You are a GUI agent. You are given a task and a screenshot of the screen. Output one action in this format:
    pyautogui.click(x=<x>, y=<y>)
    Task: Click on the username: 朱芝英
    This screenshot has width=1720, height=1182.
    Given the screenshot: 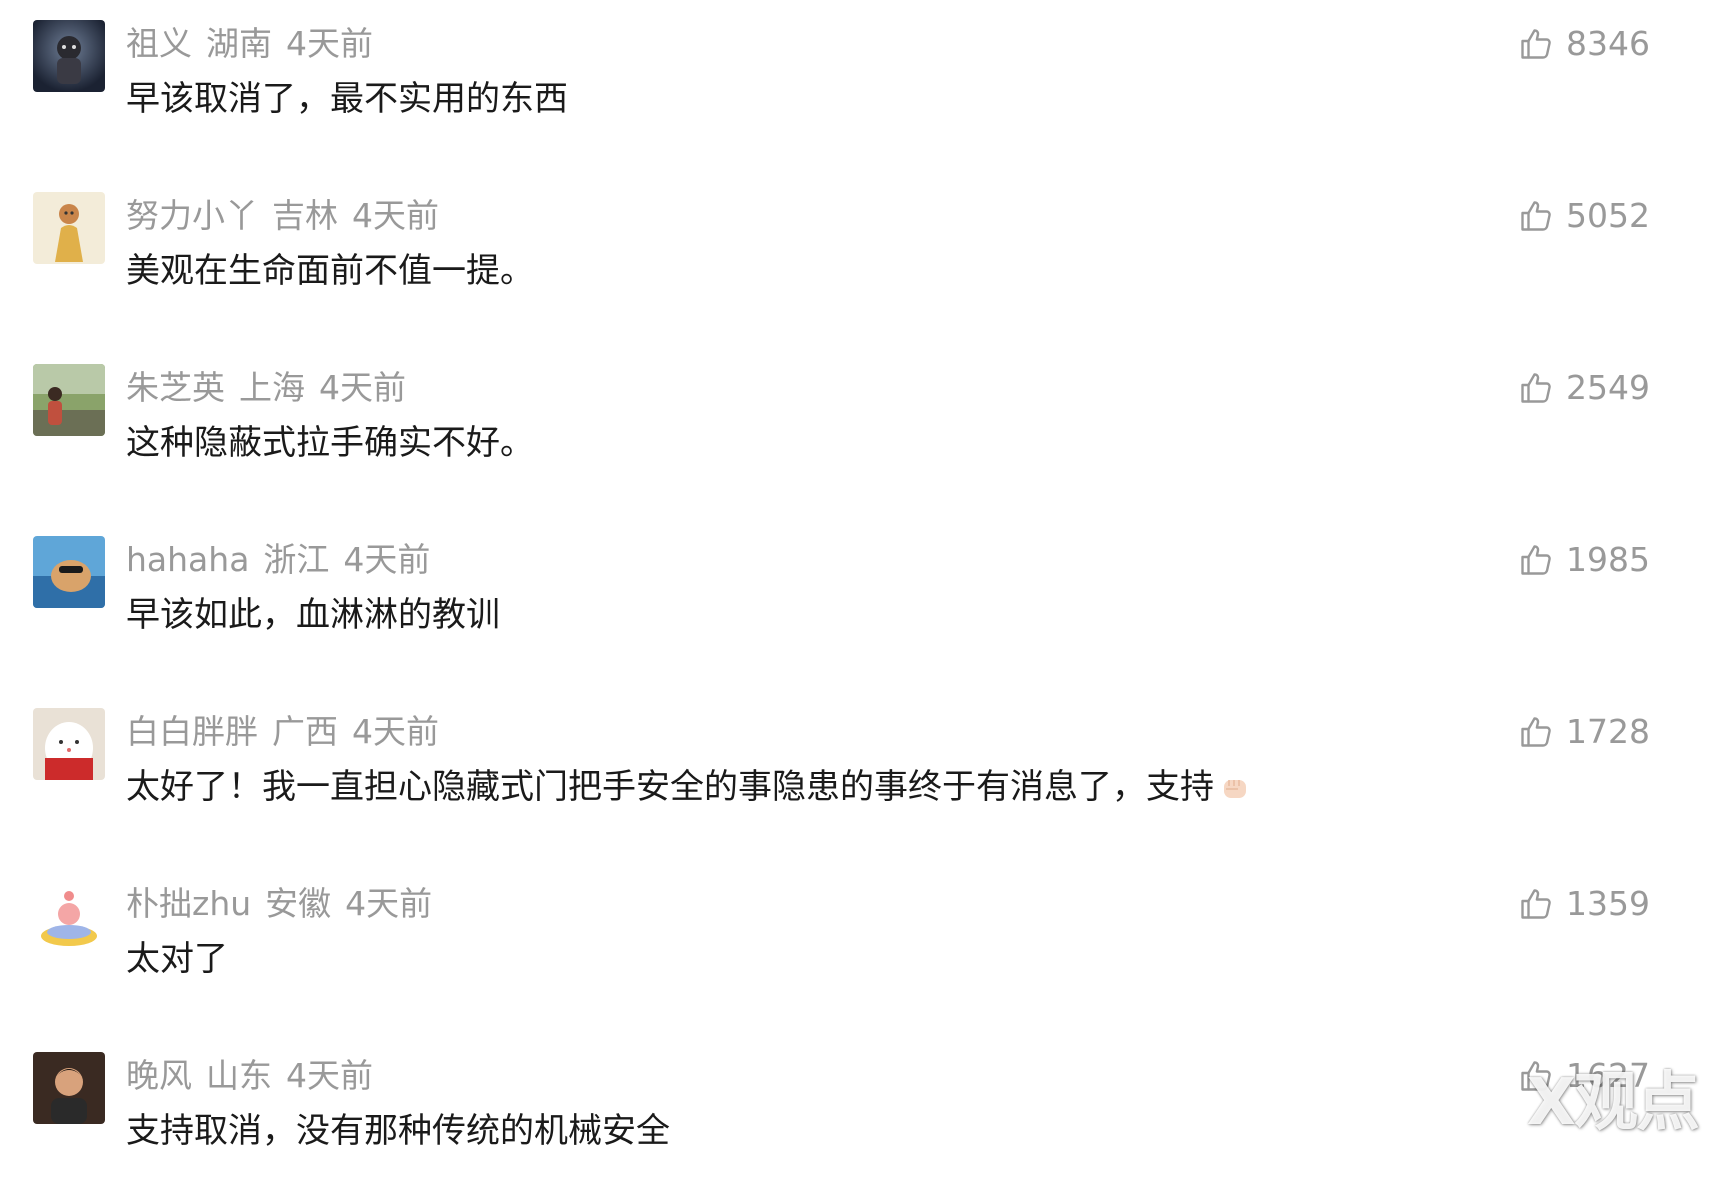 What is the action you would take?
    pyautogui.click(x=175, y=387)
    